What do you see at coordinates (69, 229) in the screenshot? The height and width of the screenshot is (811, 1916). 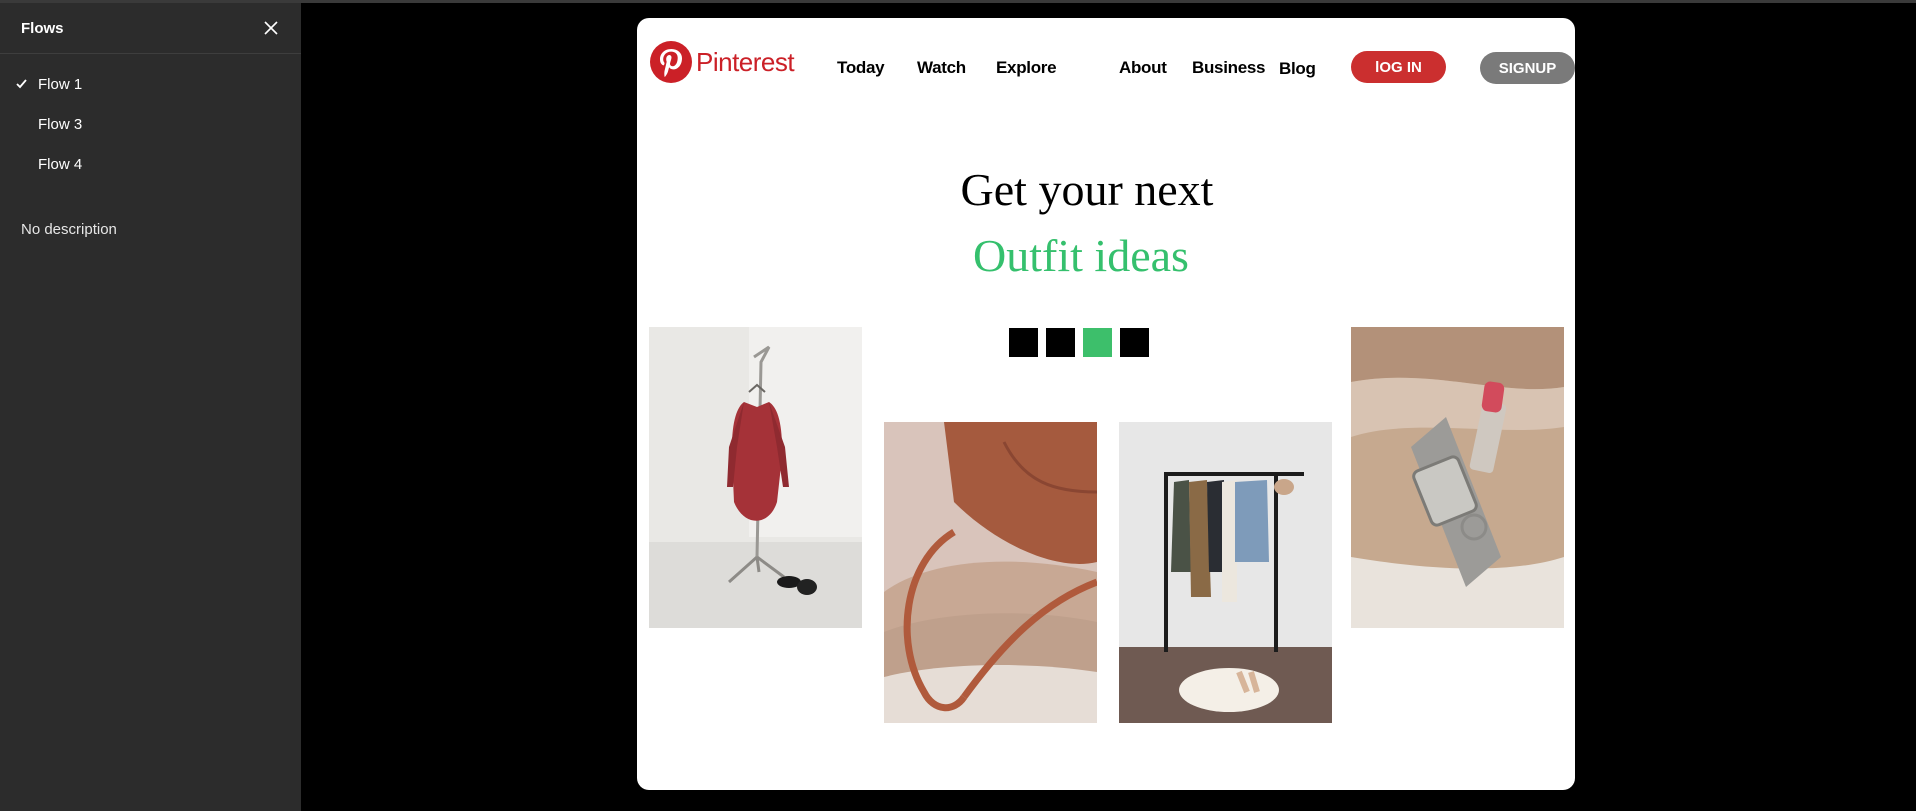 I see `flow-description: No description` at bounding box center [69, 229].